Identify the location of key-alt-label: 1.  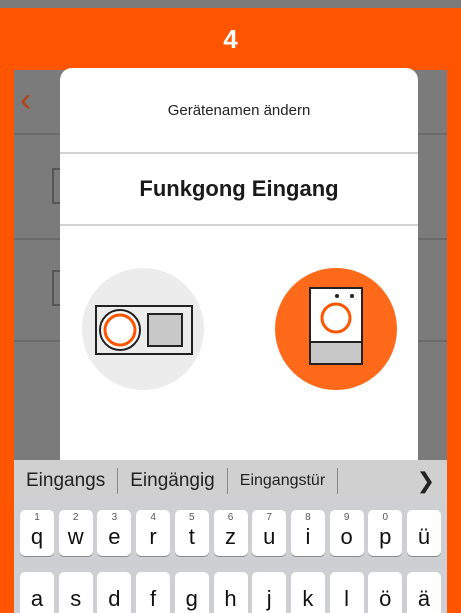
(37, 517).